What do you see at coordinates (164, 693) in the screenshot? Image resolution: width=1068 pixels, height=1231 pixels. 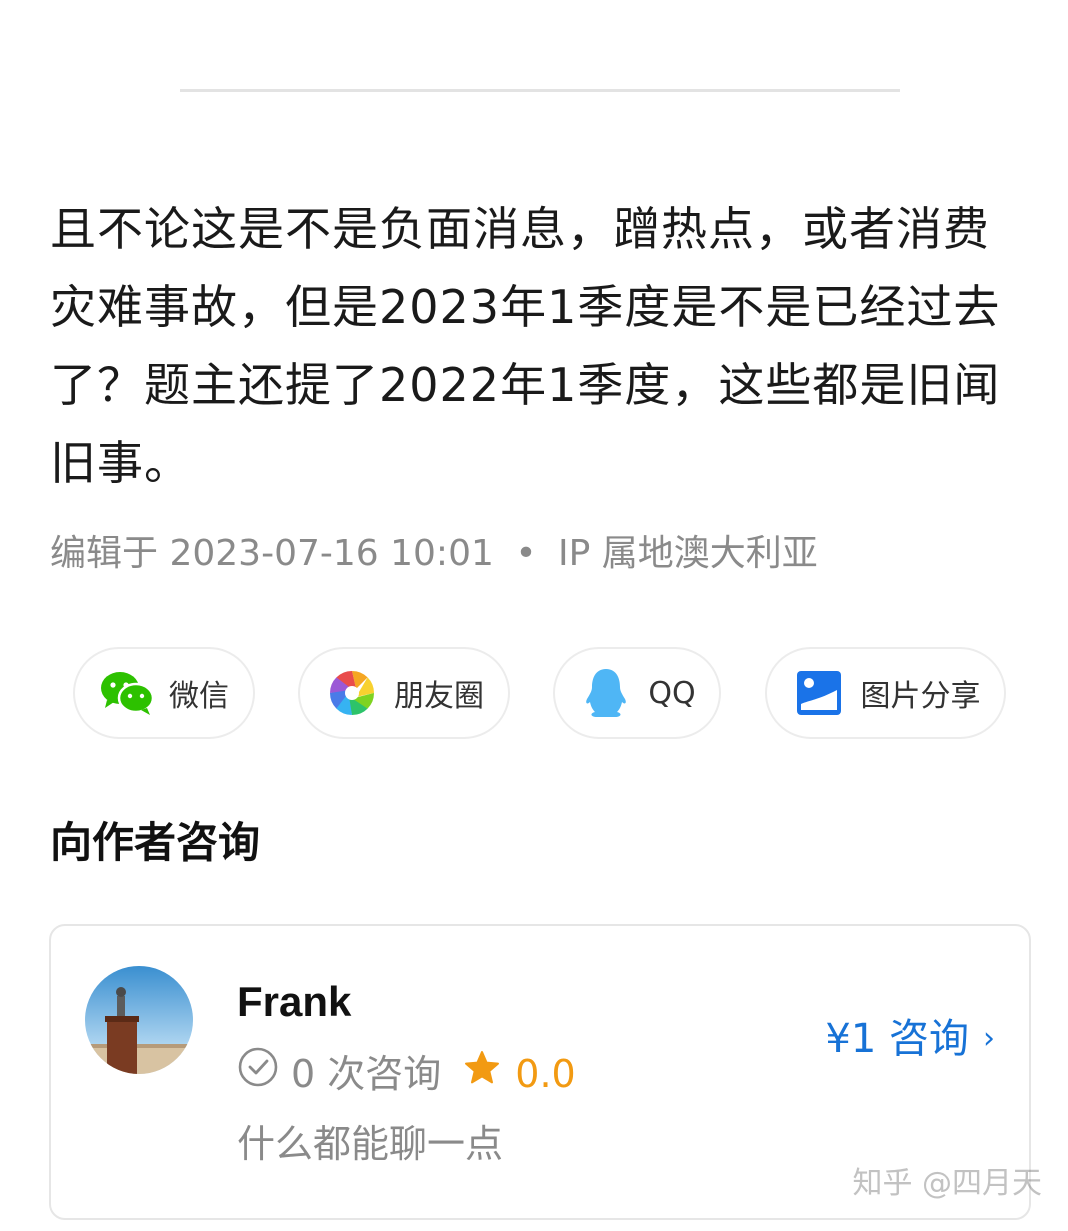 I see `share-wechat-button: 微信` at bounding box center [164, 693].